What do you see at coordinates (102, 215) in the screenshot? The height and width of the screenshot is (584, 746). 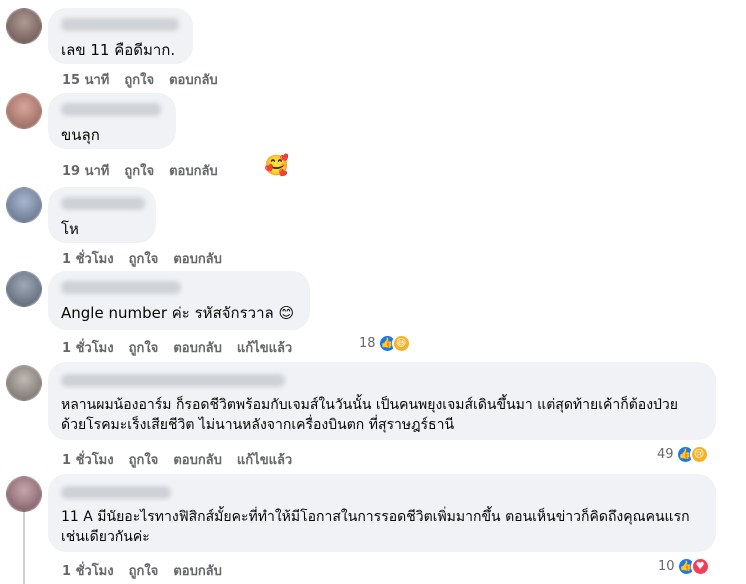 I see `comment-bubble: โห` at bounding box center [102, 215].